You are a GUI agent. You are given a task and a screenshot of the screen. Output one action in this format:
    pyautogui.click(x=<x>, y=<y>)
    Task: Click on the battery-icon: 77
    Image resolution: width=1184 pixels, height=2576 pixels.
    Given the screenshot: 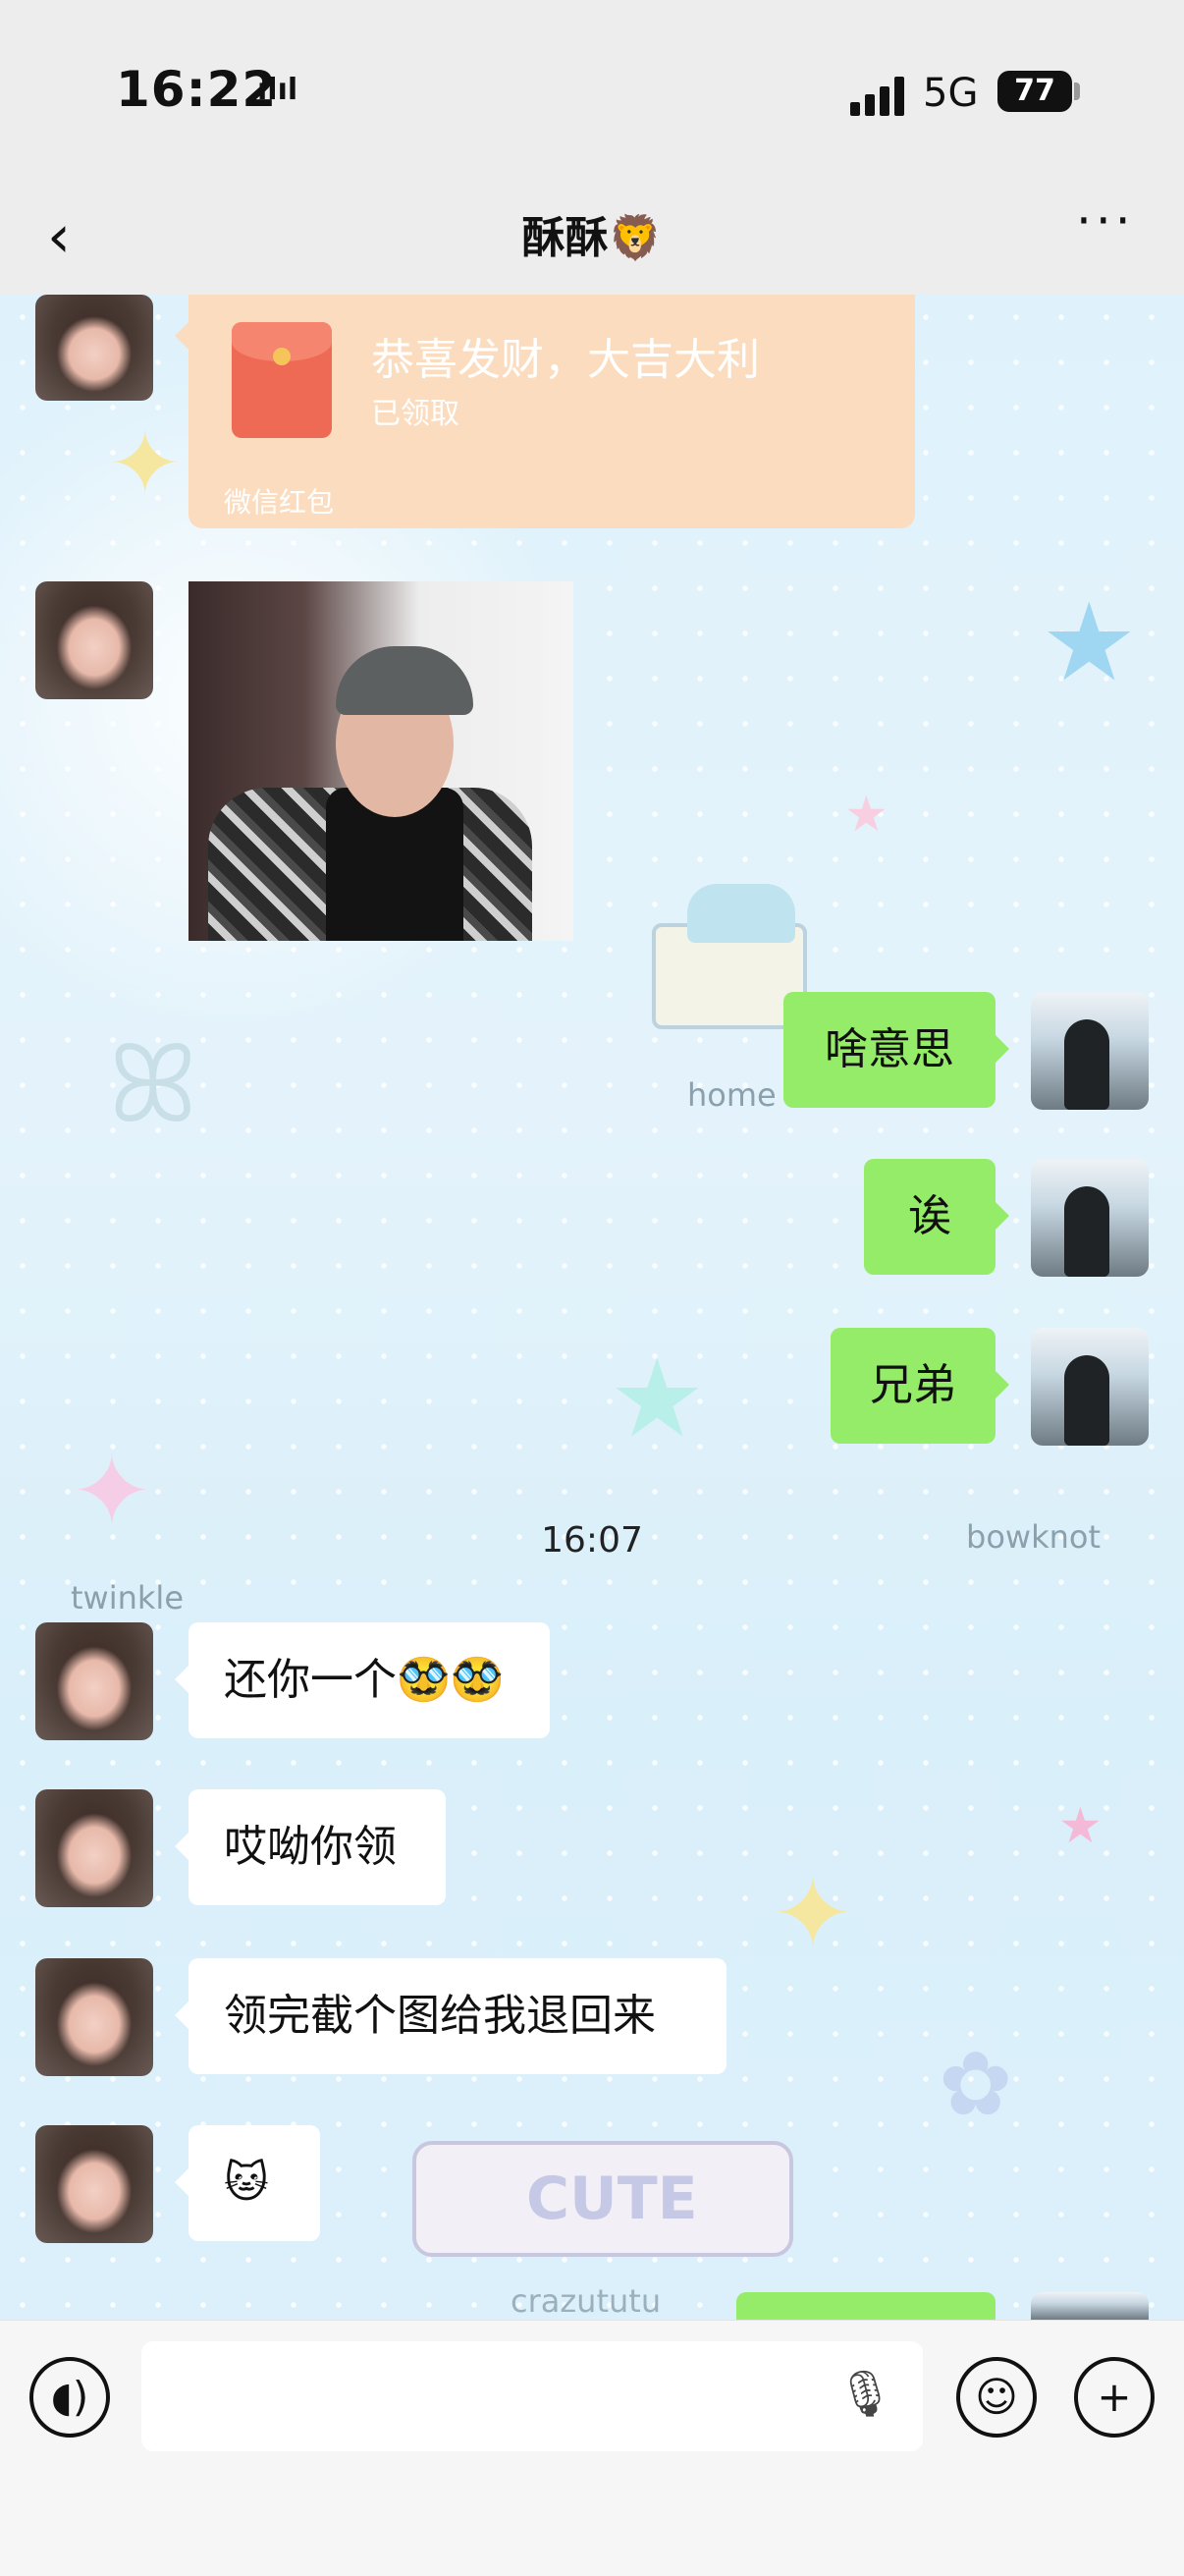 What is the action you would take?
    pyautogui.click(x=1034, y=91)
    